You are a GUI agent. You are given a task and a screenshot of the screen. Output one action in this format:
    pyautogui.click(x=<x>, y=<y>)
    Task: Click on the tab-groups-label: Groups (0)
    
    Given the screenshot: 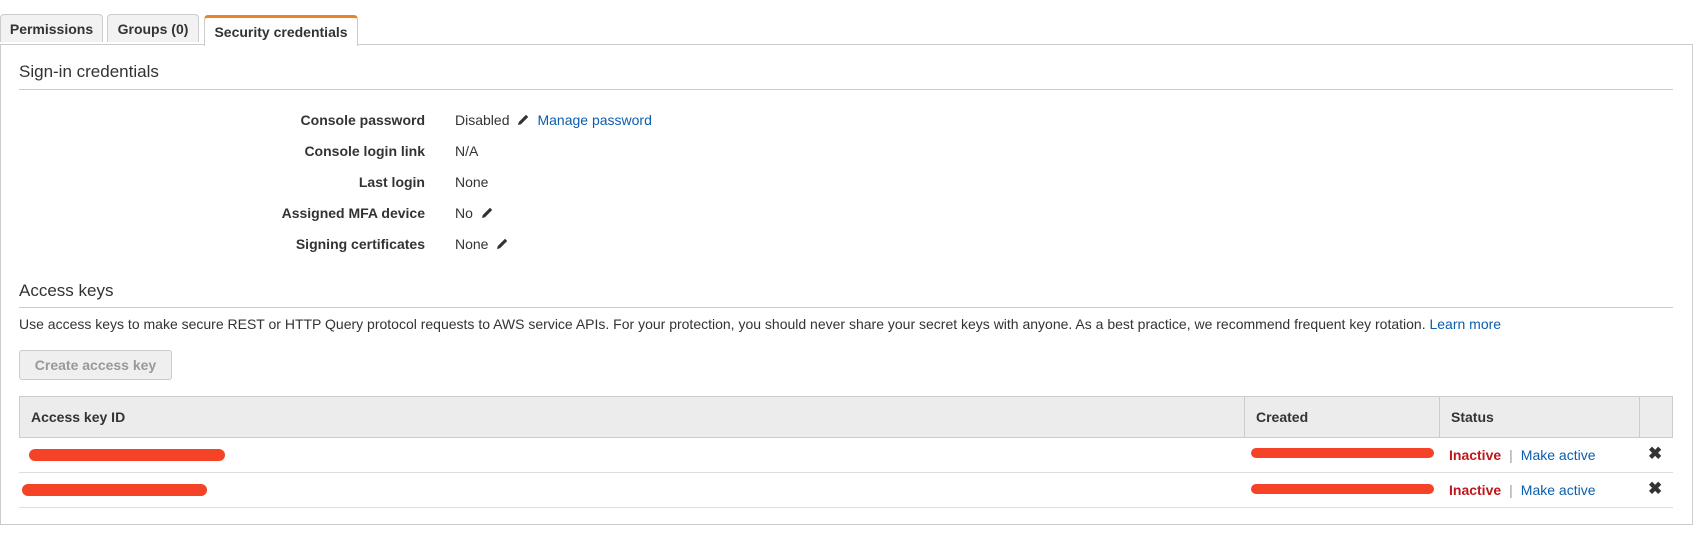 What is the action you would take?
    pyautogui.click(x=153, y=28)
    